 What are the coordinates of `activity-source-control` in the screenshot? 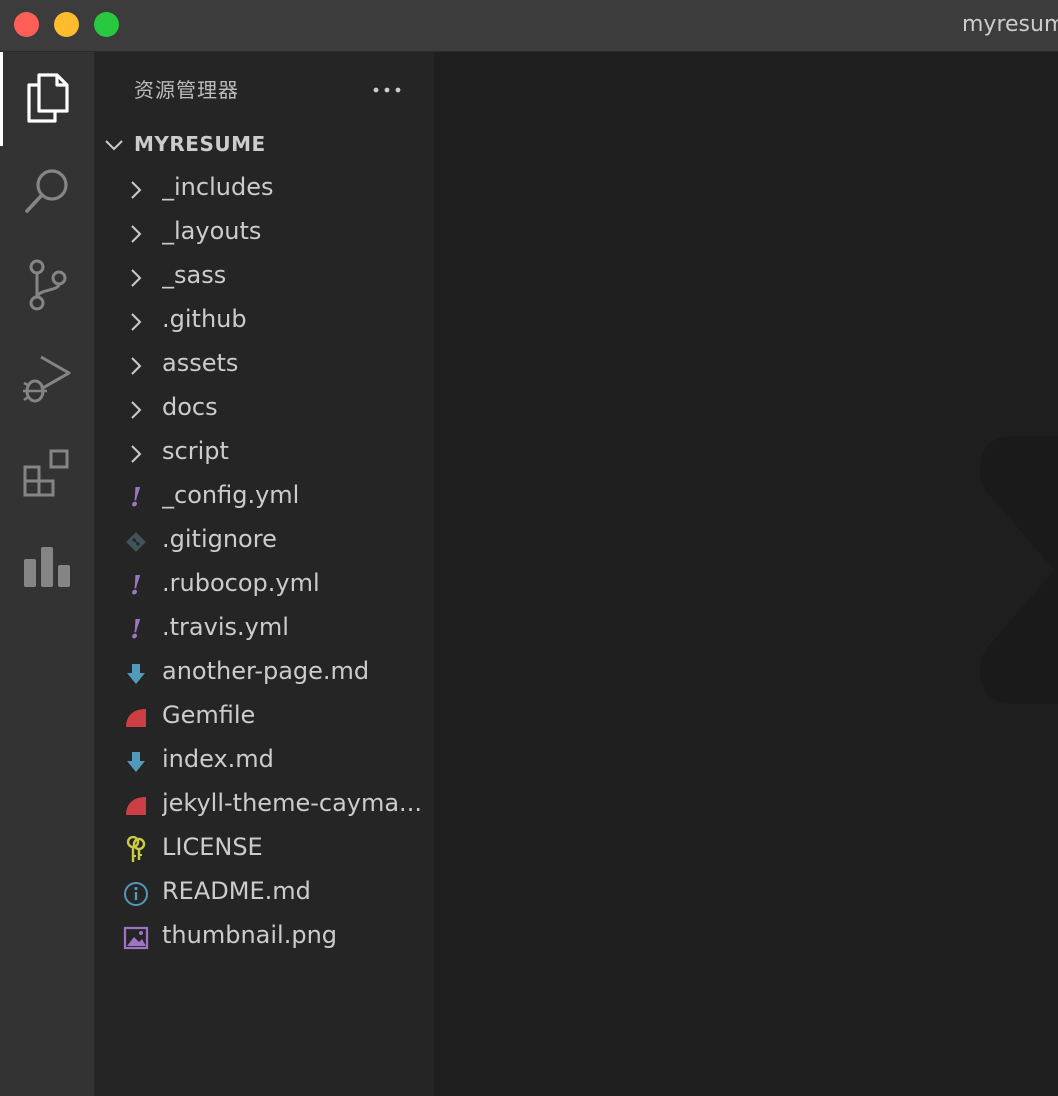 It's located at (47, 287).